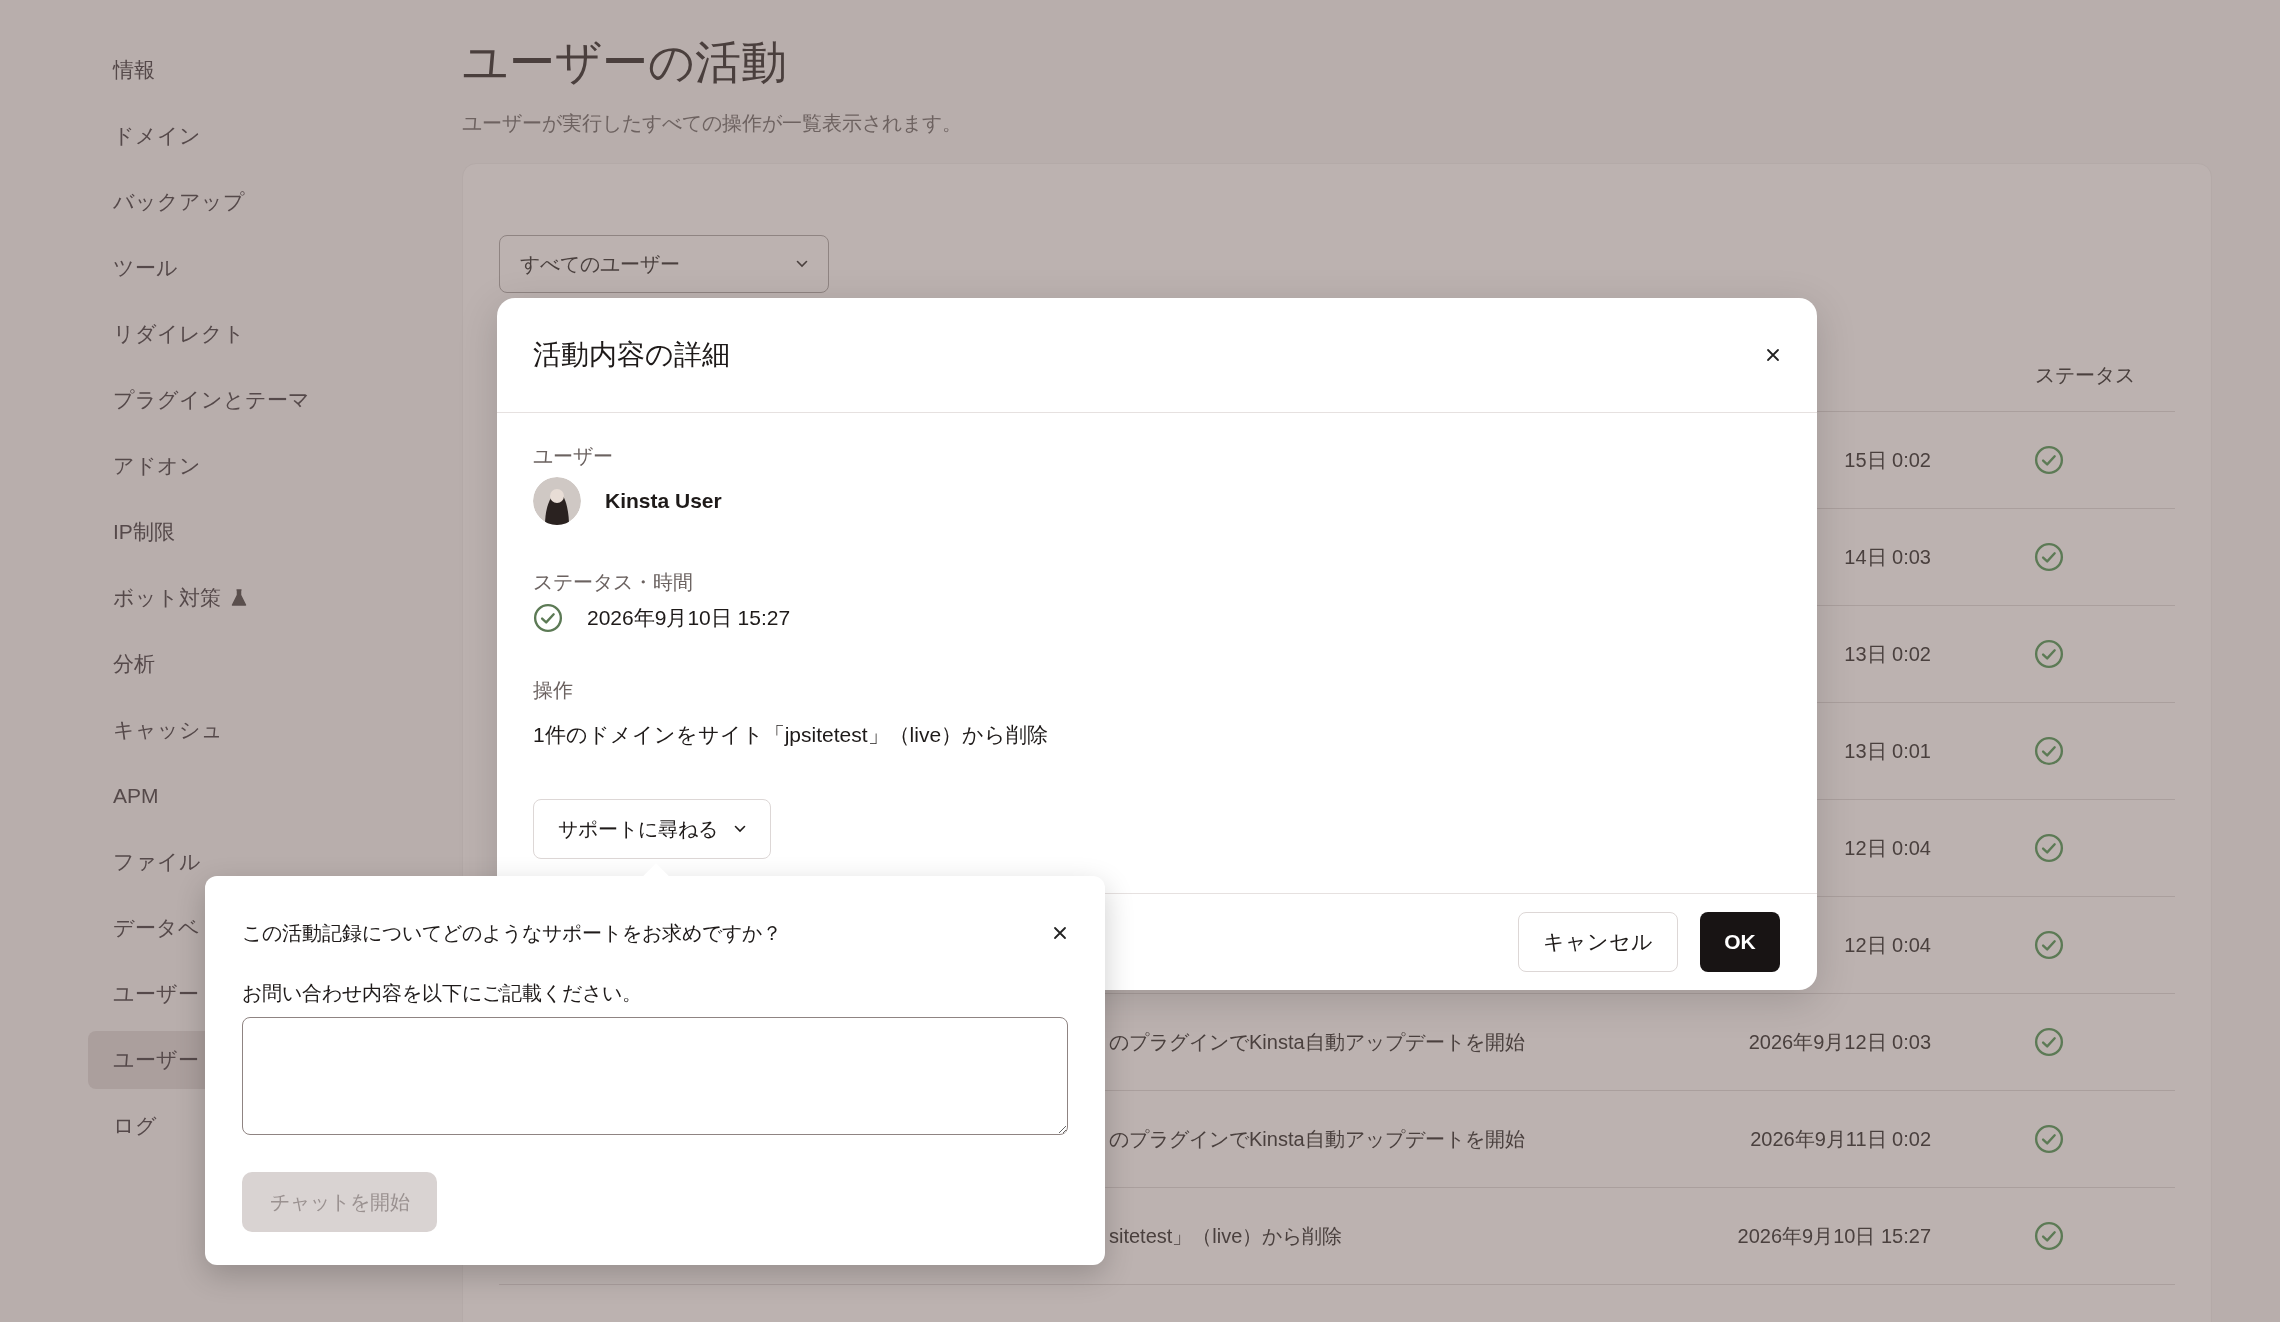 The image size is (2280, 1322). What do you see at coordinates (2085, 375) in the screenshot?
I see `column-header: ステータス` at bounding box center [2085, 375].